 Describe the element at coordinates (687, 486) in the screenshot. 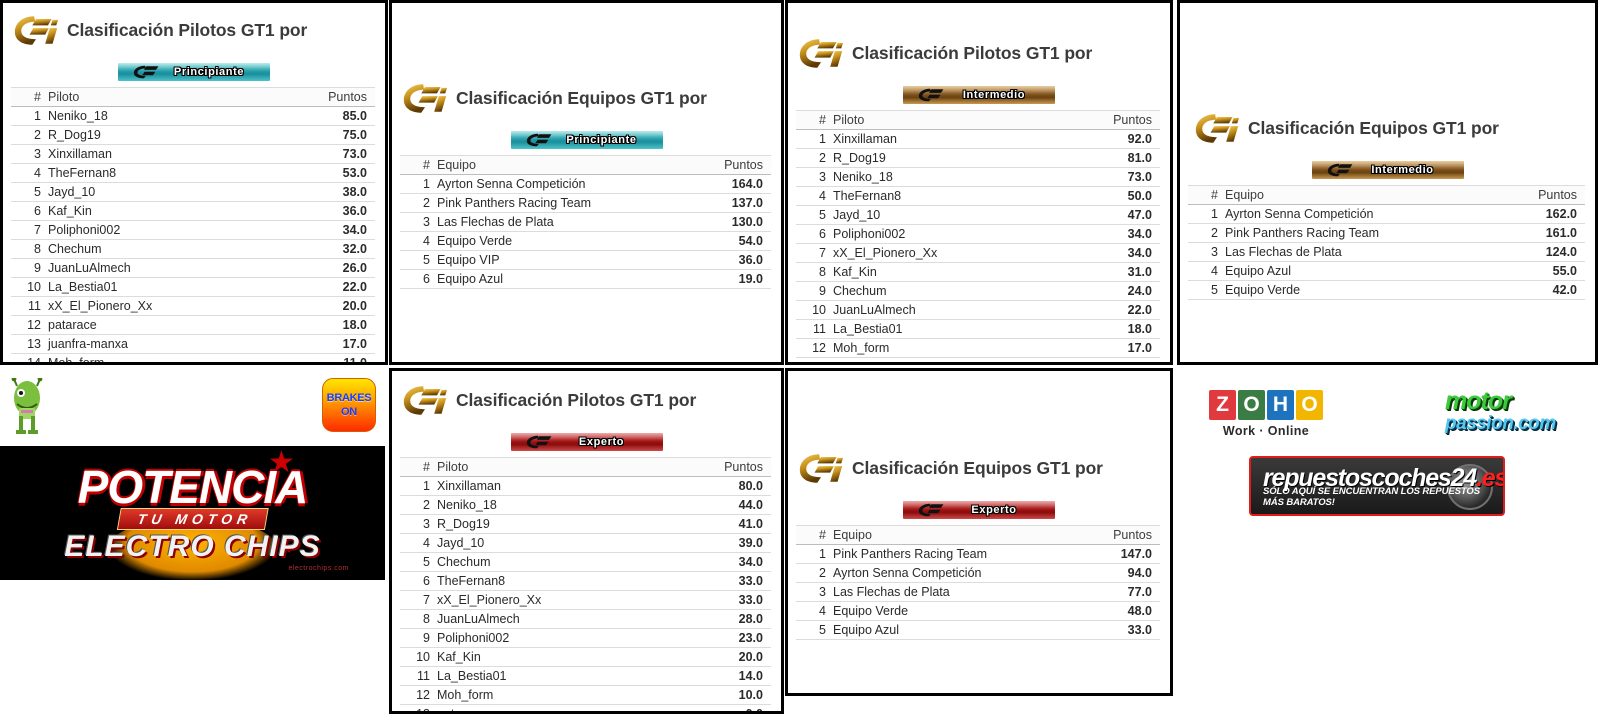

I see `cell-points: 80.0` at that location.